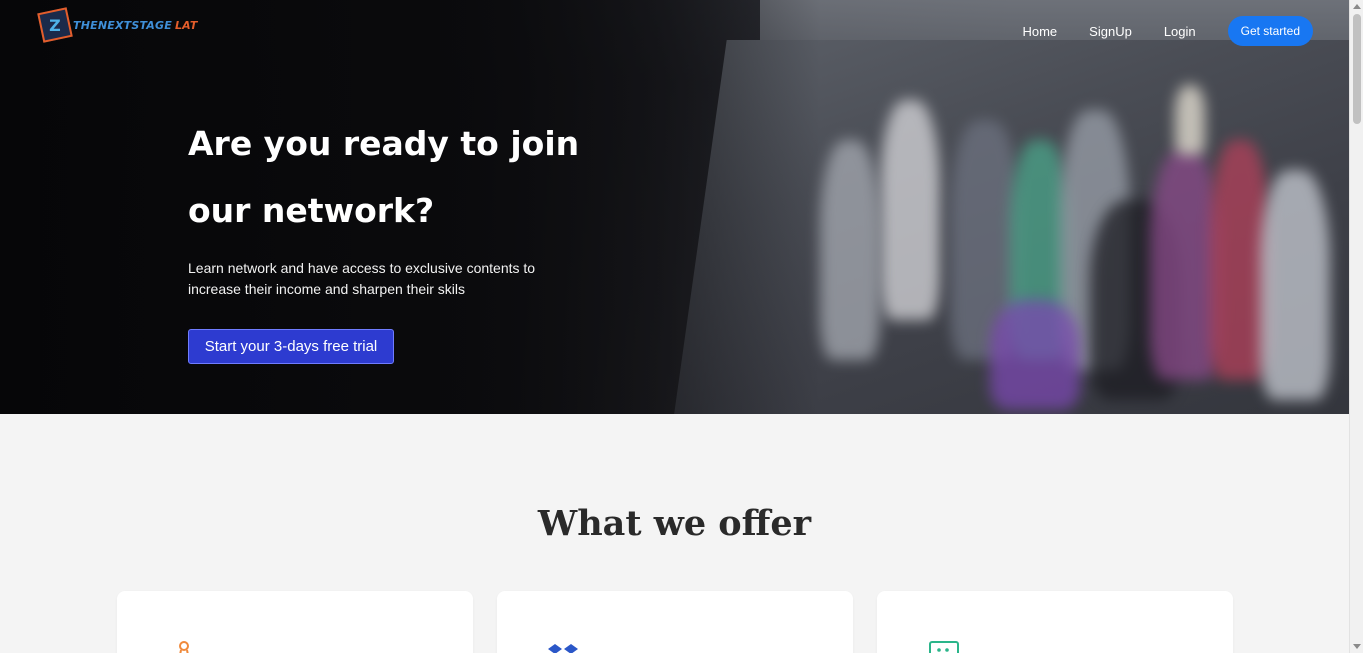  Describe the element at coordinates (944, 647) in the screenshot. I see `chat-icon` at that location.